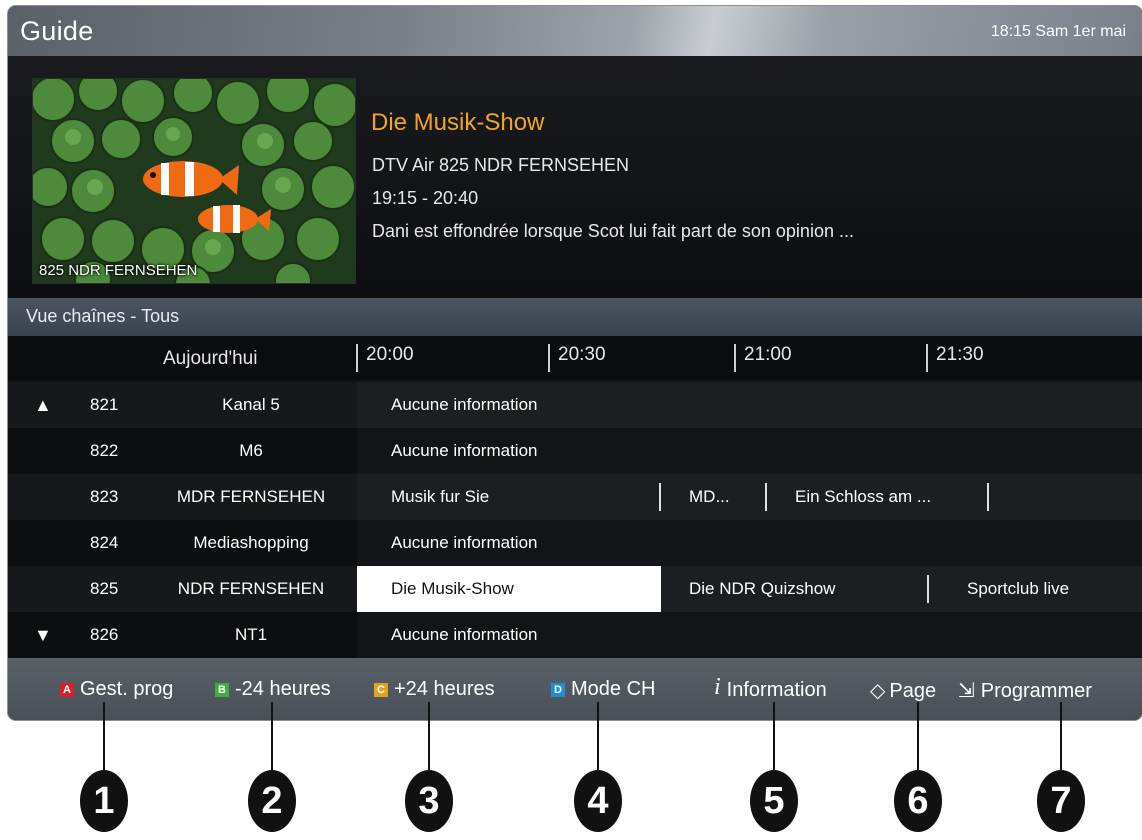  I want to click on callout-badge: 7, so click(1061, 801).